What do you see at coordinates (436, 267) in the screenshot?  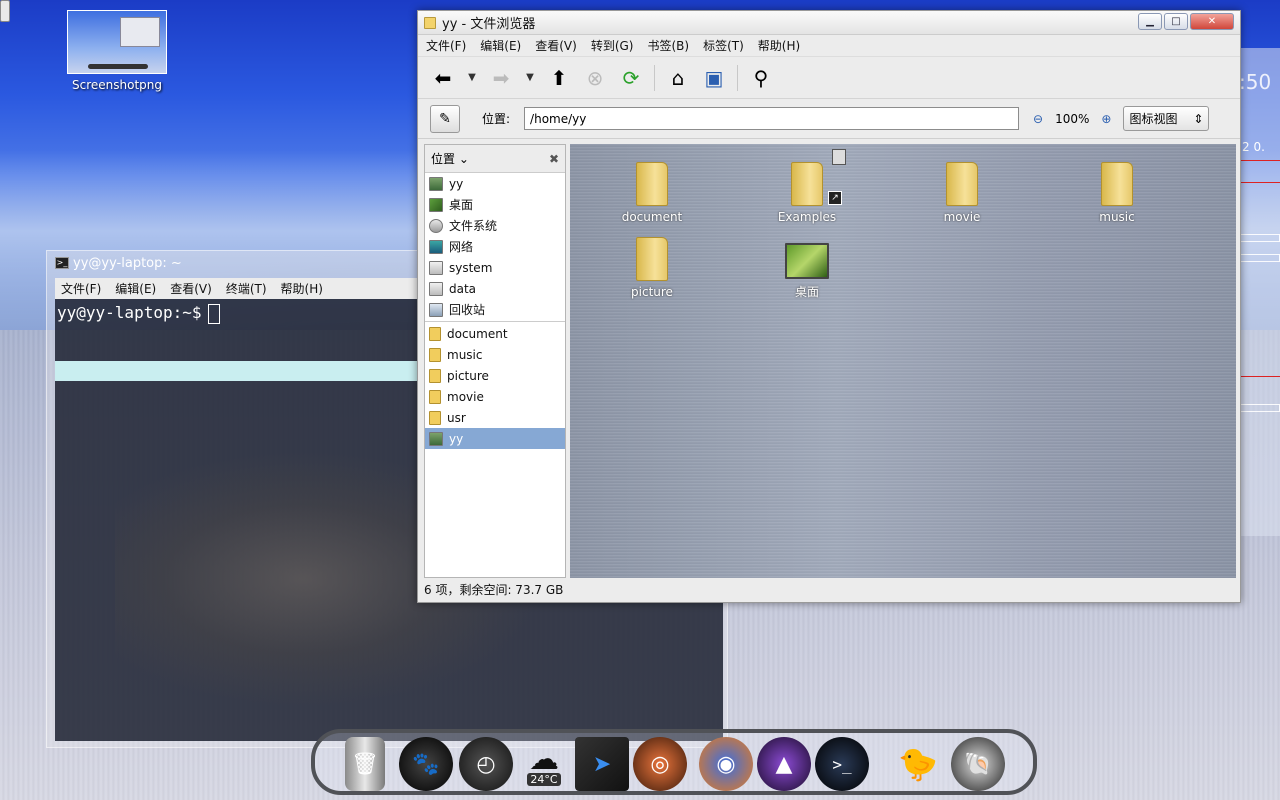 I see `drive-icon` at bounding box center [436, 267].